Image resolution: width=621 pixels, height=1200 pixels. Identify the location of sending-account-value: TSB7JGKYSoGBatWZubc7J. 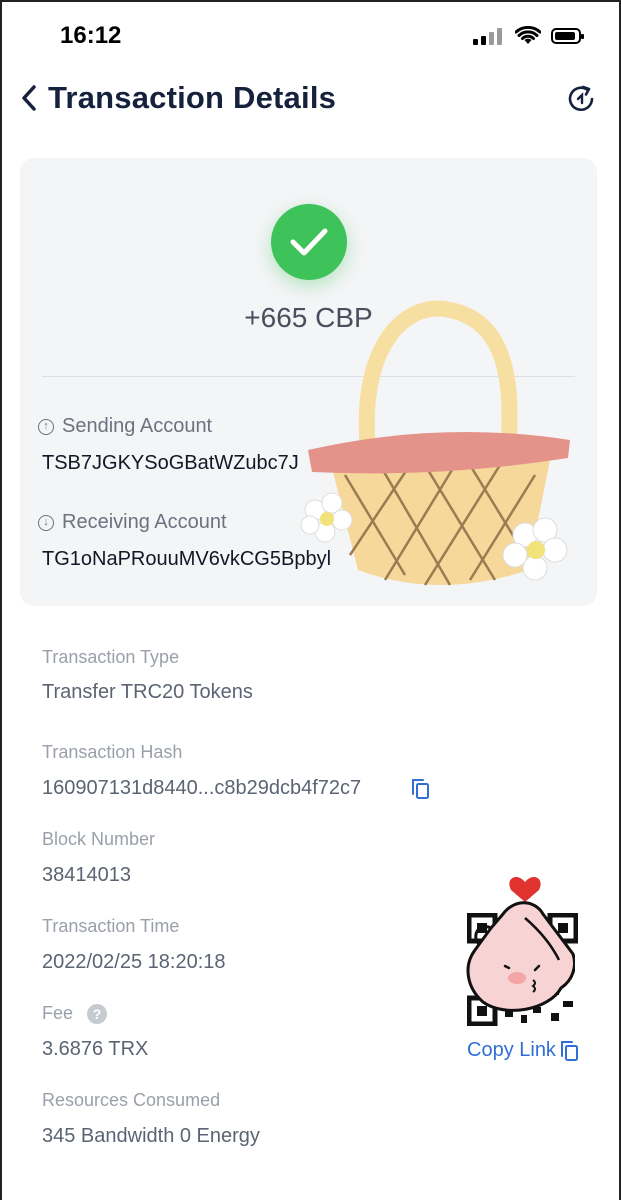
(170, 463).